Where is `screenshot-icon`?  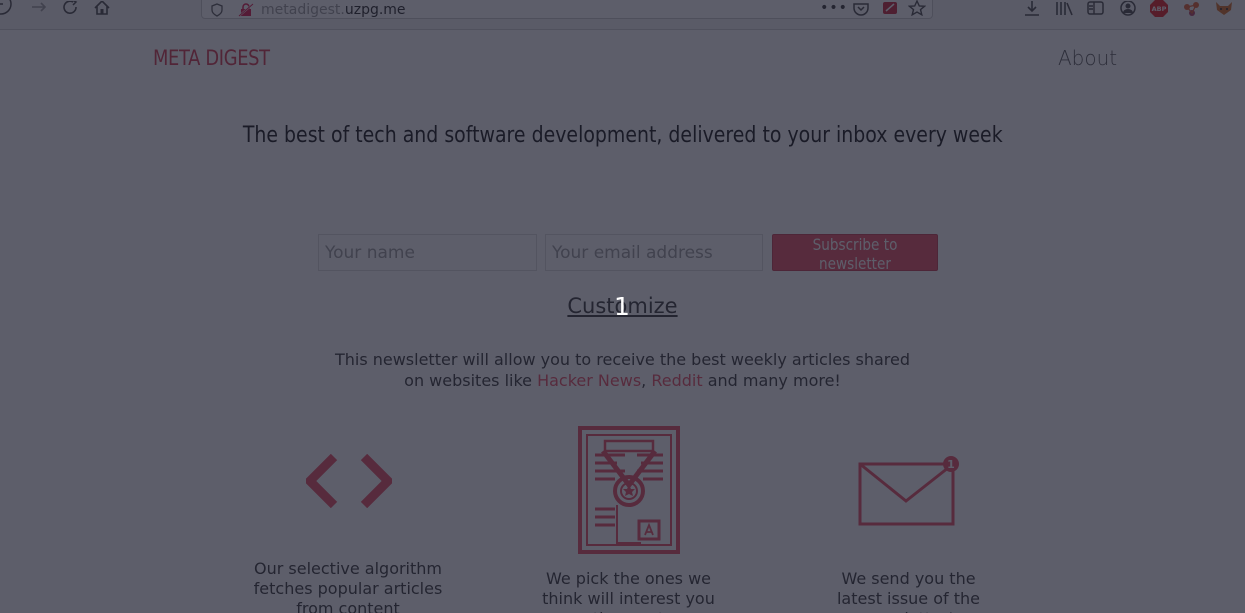
screenshot-icon is located at coordinates (890, 8).